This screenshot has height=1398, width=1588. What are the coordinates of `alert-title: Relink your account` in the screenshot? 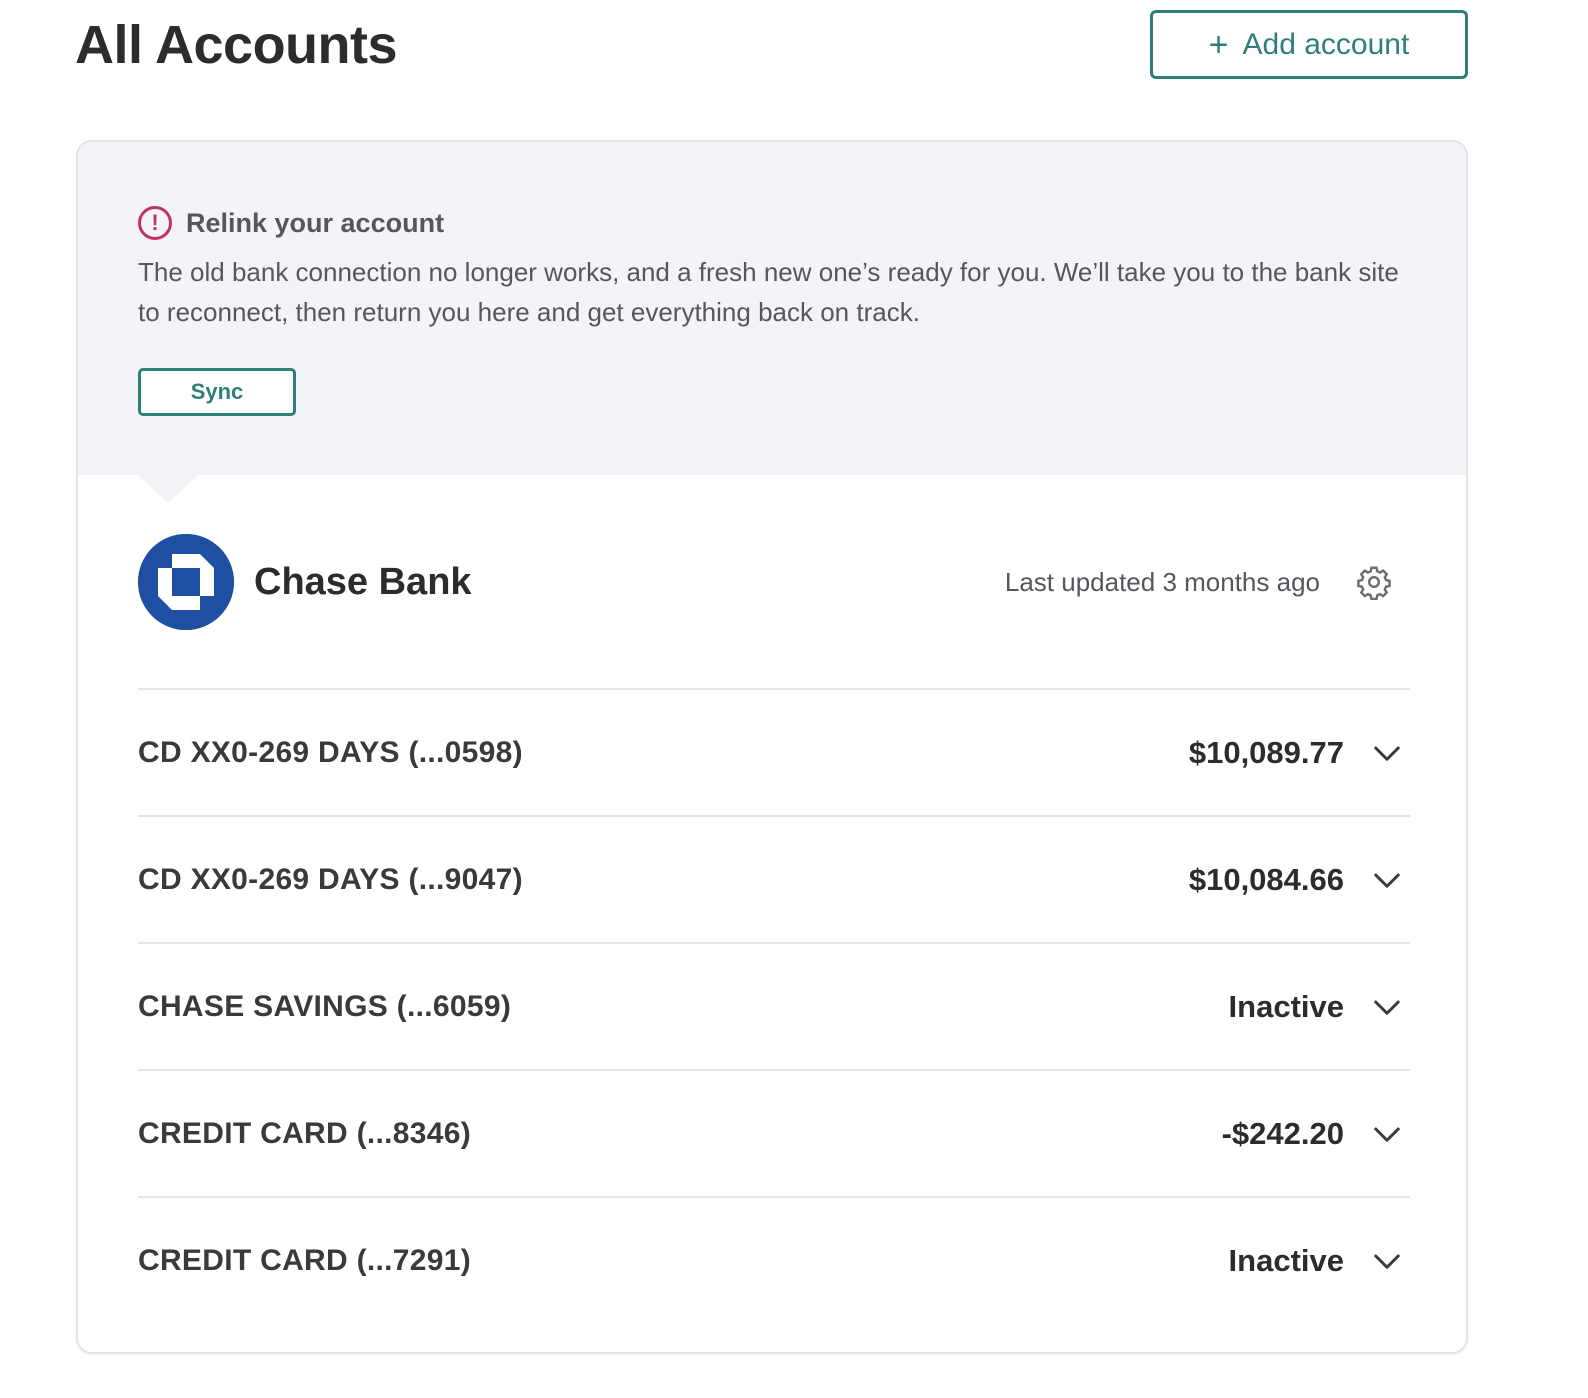 It's located at (315, 222).